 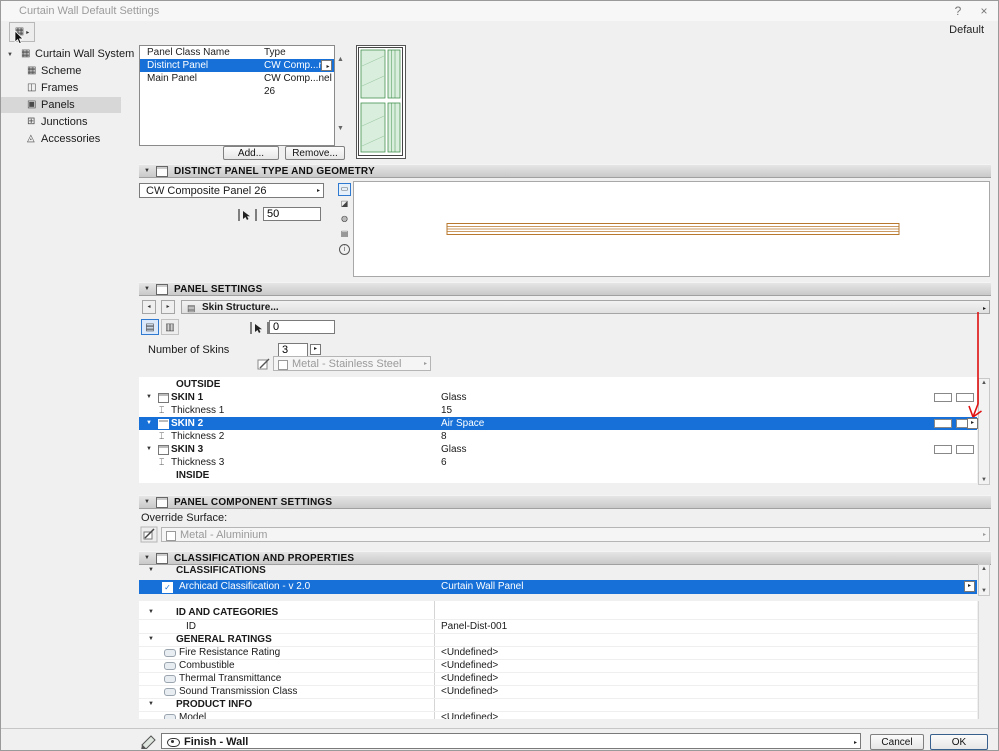 I want to click on override-surface-brush-icon, so click(x=149, y=534).